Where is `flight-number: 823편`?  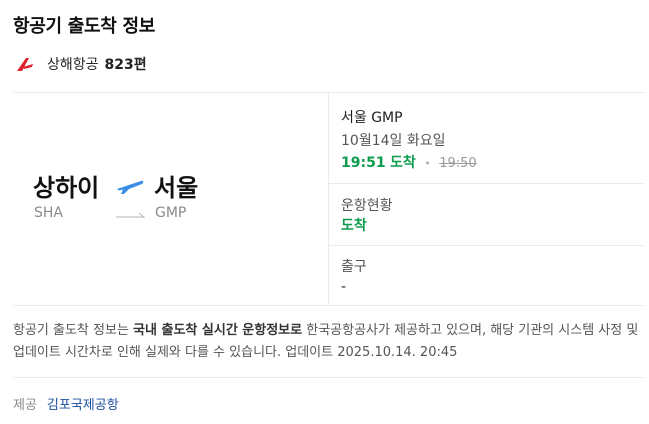 flight-number: 823편 is located at coordinates (125, 65).